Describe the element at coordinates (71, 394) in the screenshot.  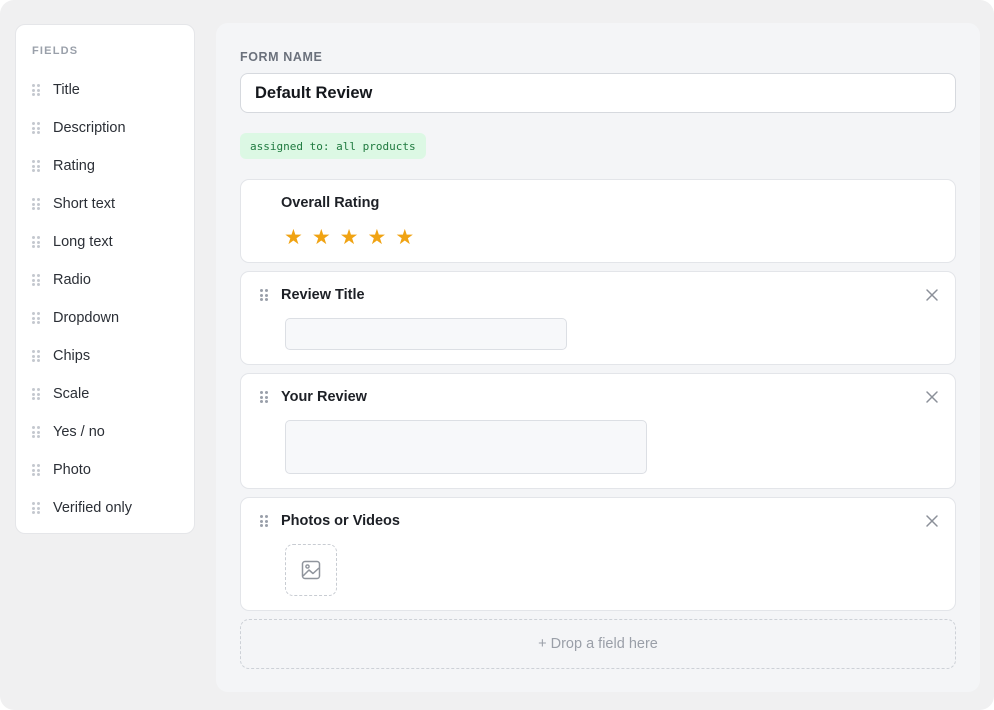
I see `field-type-label: Scale` at that location.